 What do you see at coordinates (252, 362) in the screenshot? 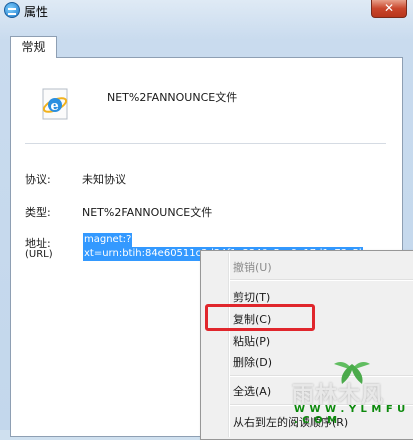
I see `menu-item-delete: 删除(D)` at bounding box center [252, 362].